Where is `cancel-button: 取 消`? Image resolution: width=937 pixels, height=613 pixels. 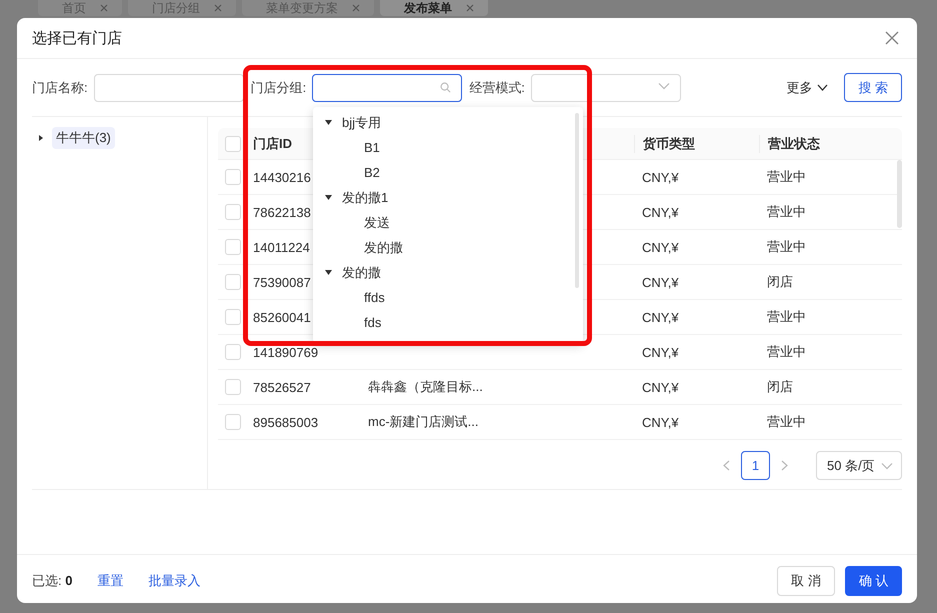 cancel-button: 取 消 is located at coordinates (806, 581).